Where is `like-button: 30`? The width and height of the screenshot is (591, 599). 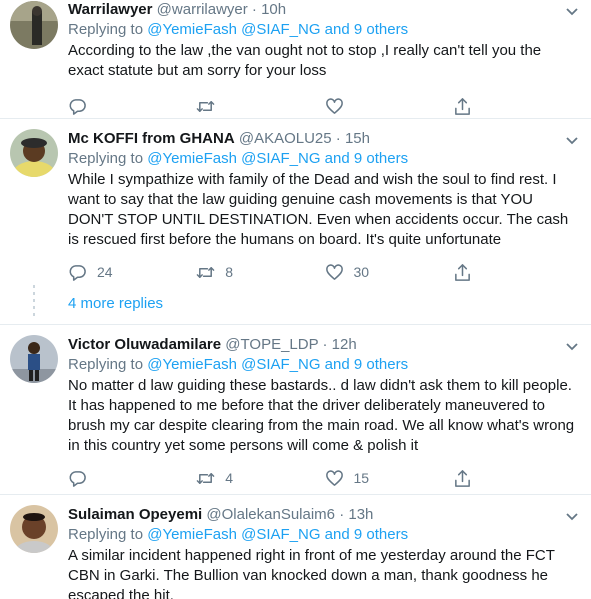
like-button: 30 is located at coordinates (389, 272).